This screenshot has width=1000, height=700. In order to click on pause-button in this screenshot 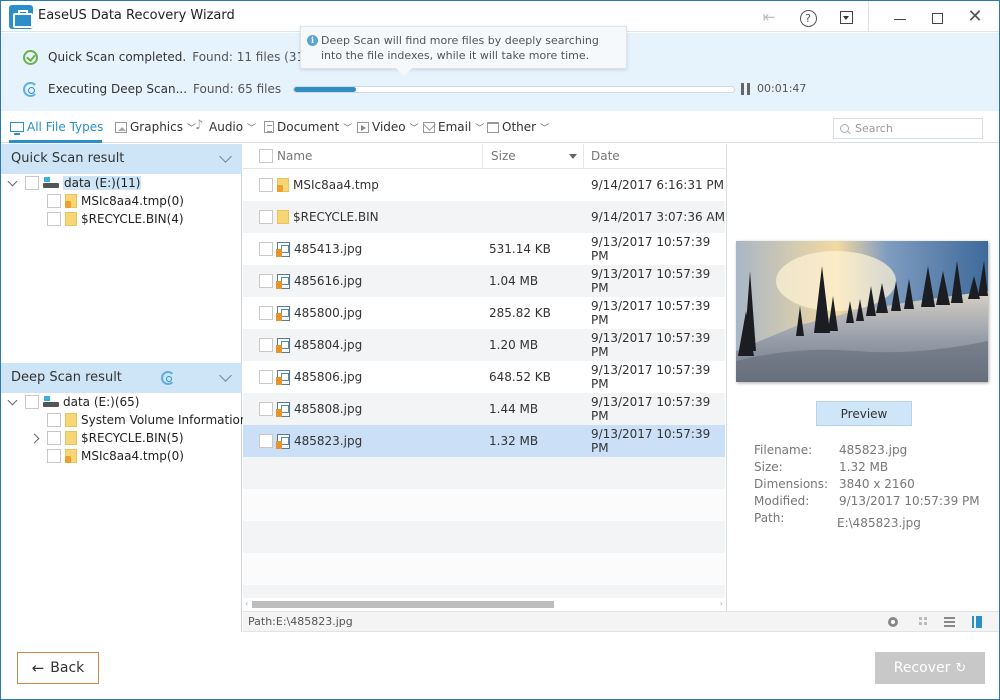, I will do `click(746, 89)`.